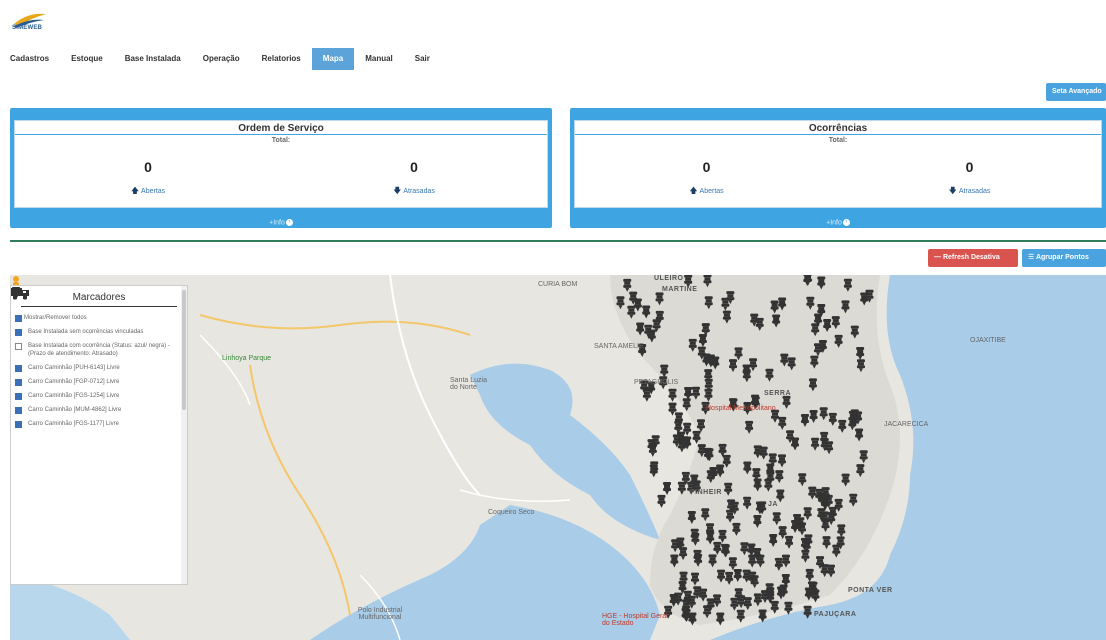 The width and height of the screenshot is (1106, 640). I want to click on marker-filter-item: Carro Caminhão [FGP-0712] Livre, so click(99, 338).